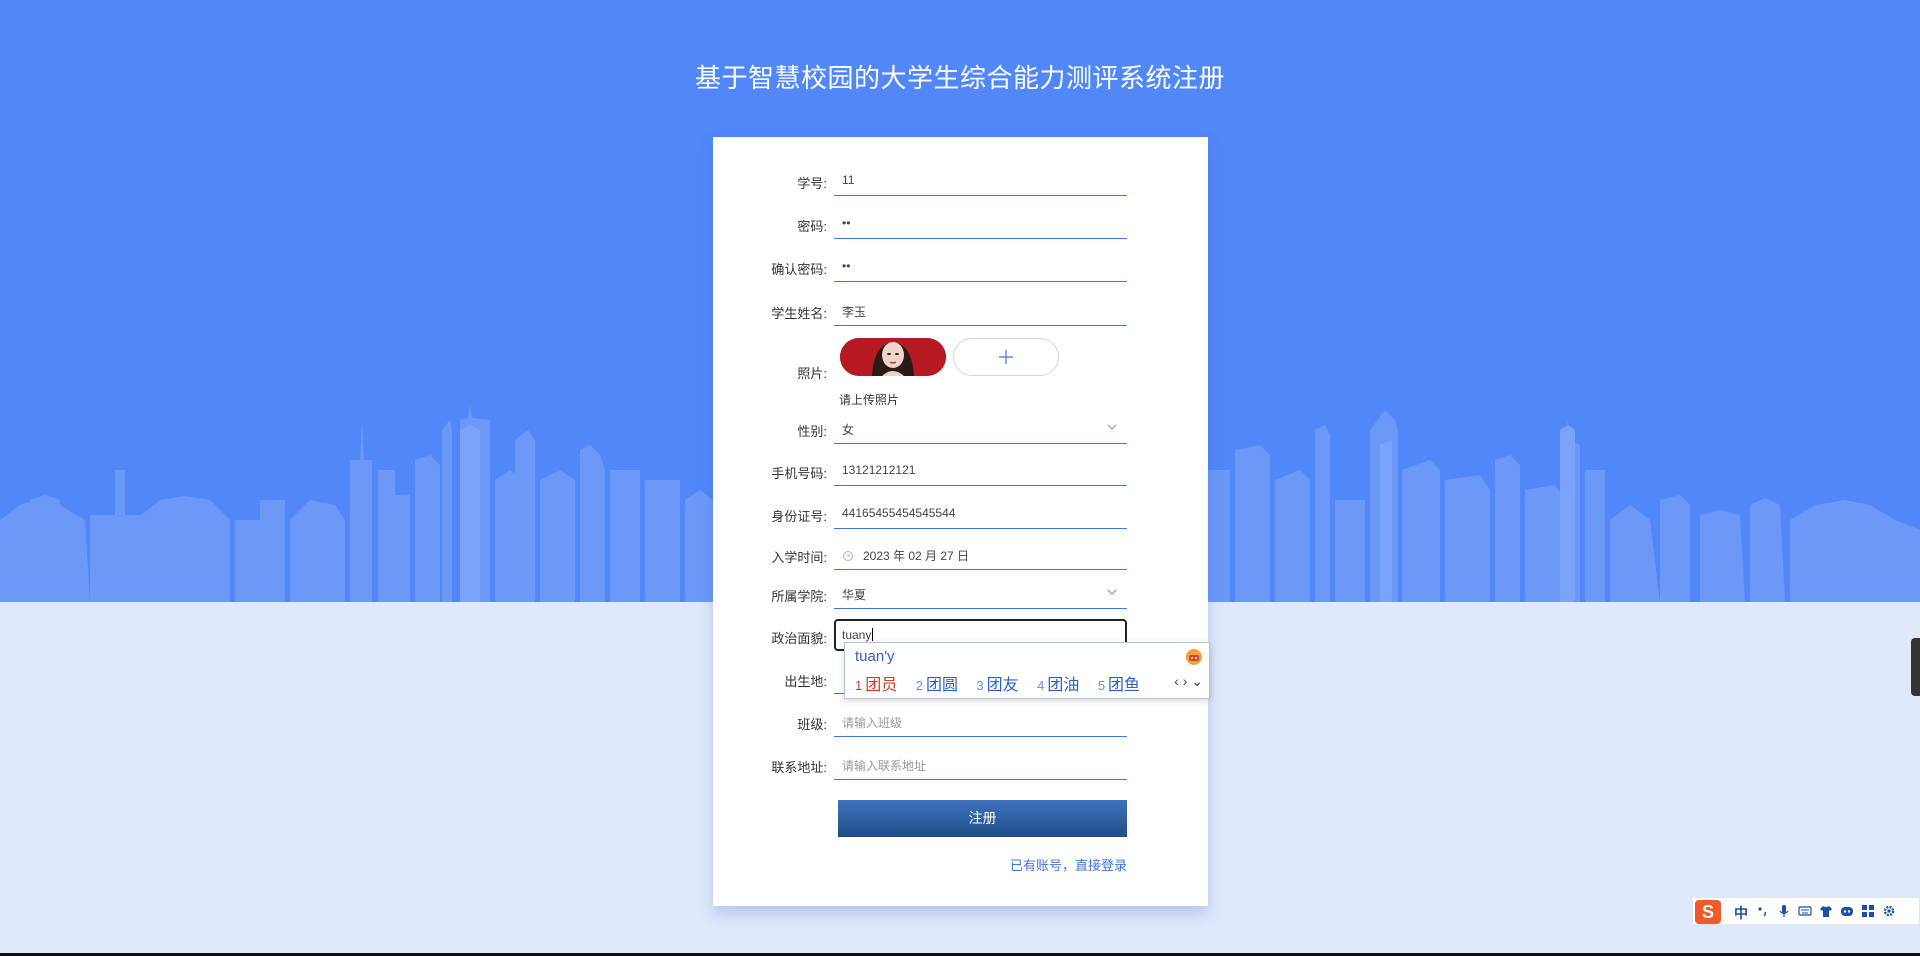 The image size is (1920, 956). What do you see at coordinates (872, 723) in the screenshot?
I see `class-placeholder: 请输入班级` at bounding box center [872, 723].